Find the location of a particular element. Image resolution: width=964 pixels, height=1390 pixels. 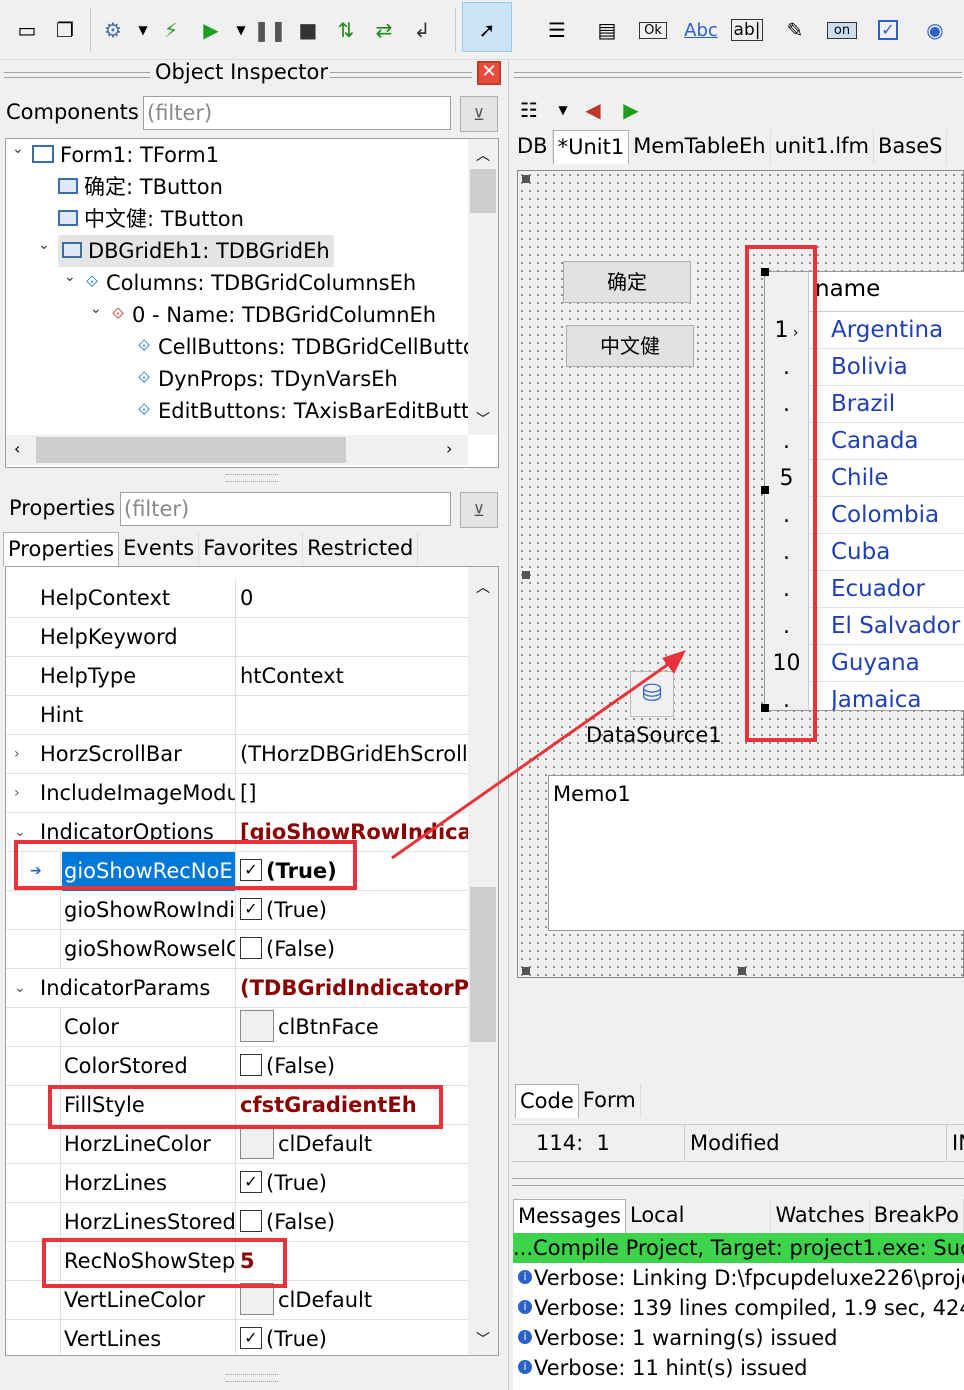

property-value: (TDBGridIndicatorPara is located at coordinates (351, 988).